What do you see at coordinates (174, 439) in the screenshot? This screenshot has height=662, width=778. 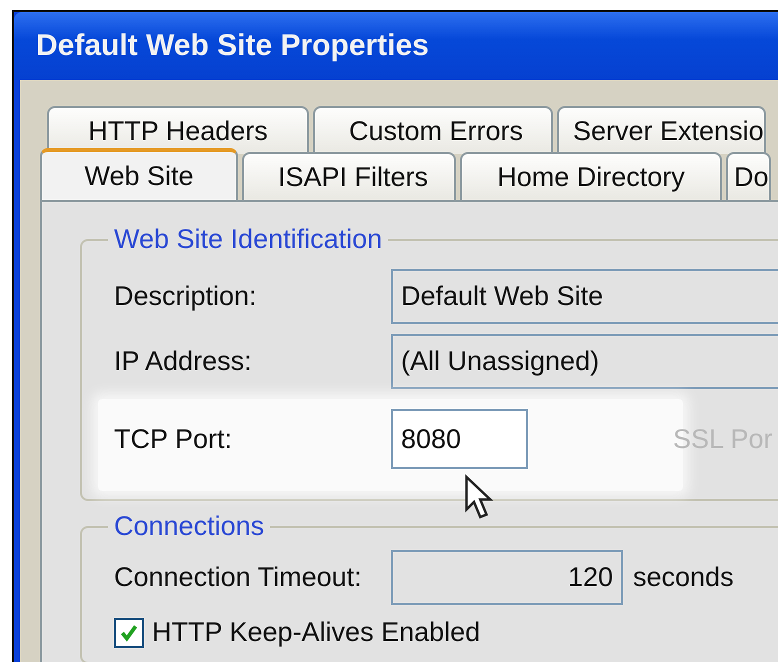 I see `field-label: TCP Port:` at bounding box center [174, 439].